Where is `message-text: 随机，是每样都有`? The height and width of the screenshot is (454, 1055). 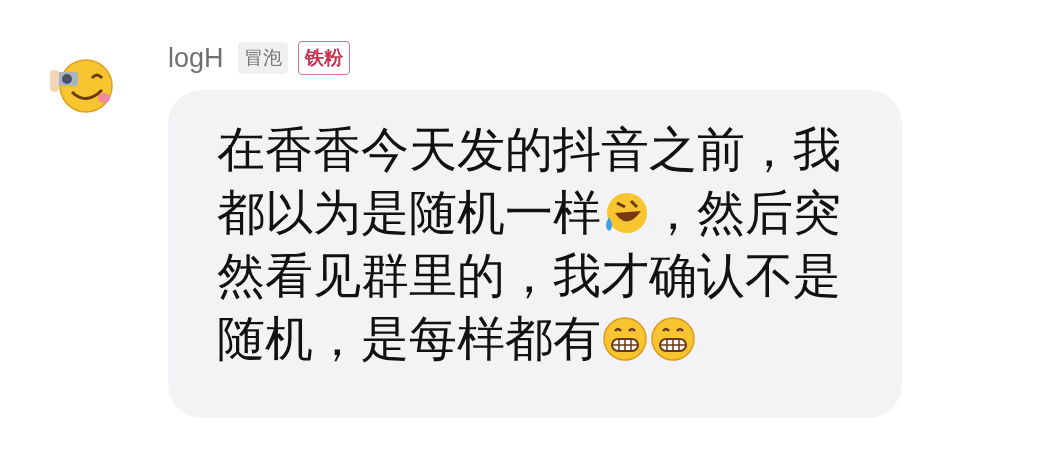
message-text: 随机，是每样都有 is located at coordinates (409, 338).